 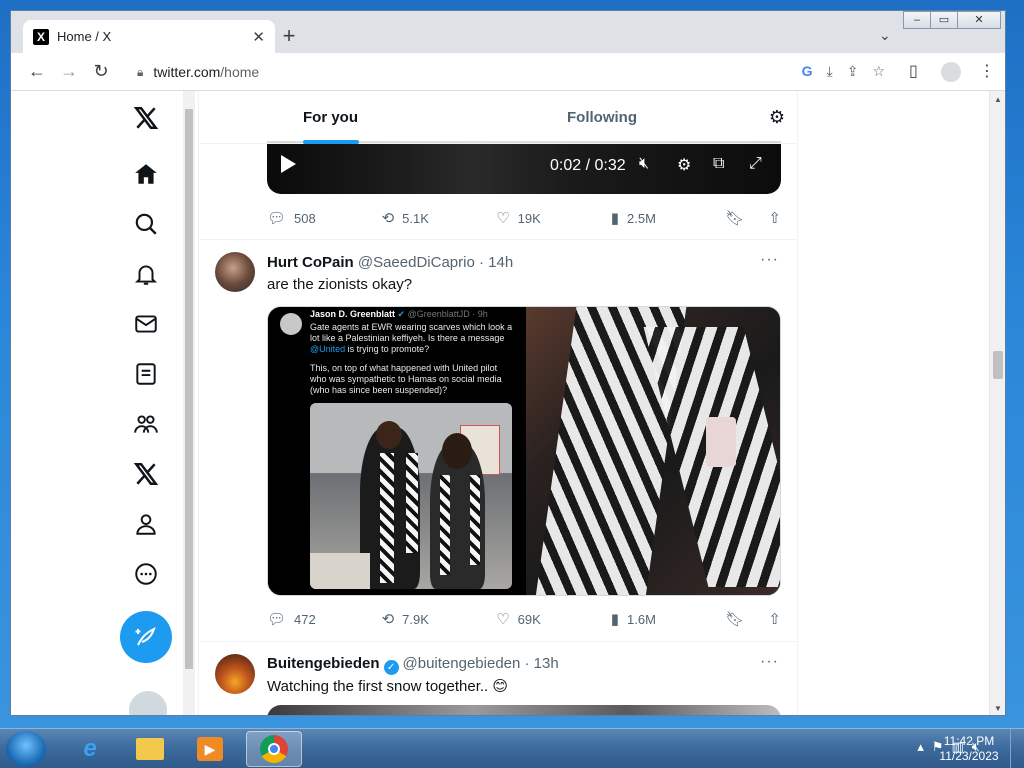 I want to click on reply-button: 💬︎ 472, so click(x=324, y=619).